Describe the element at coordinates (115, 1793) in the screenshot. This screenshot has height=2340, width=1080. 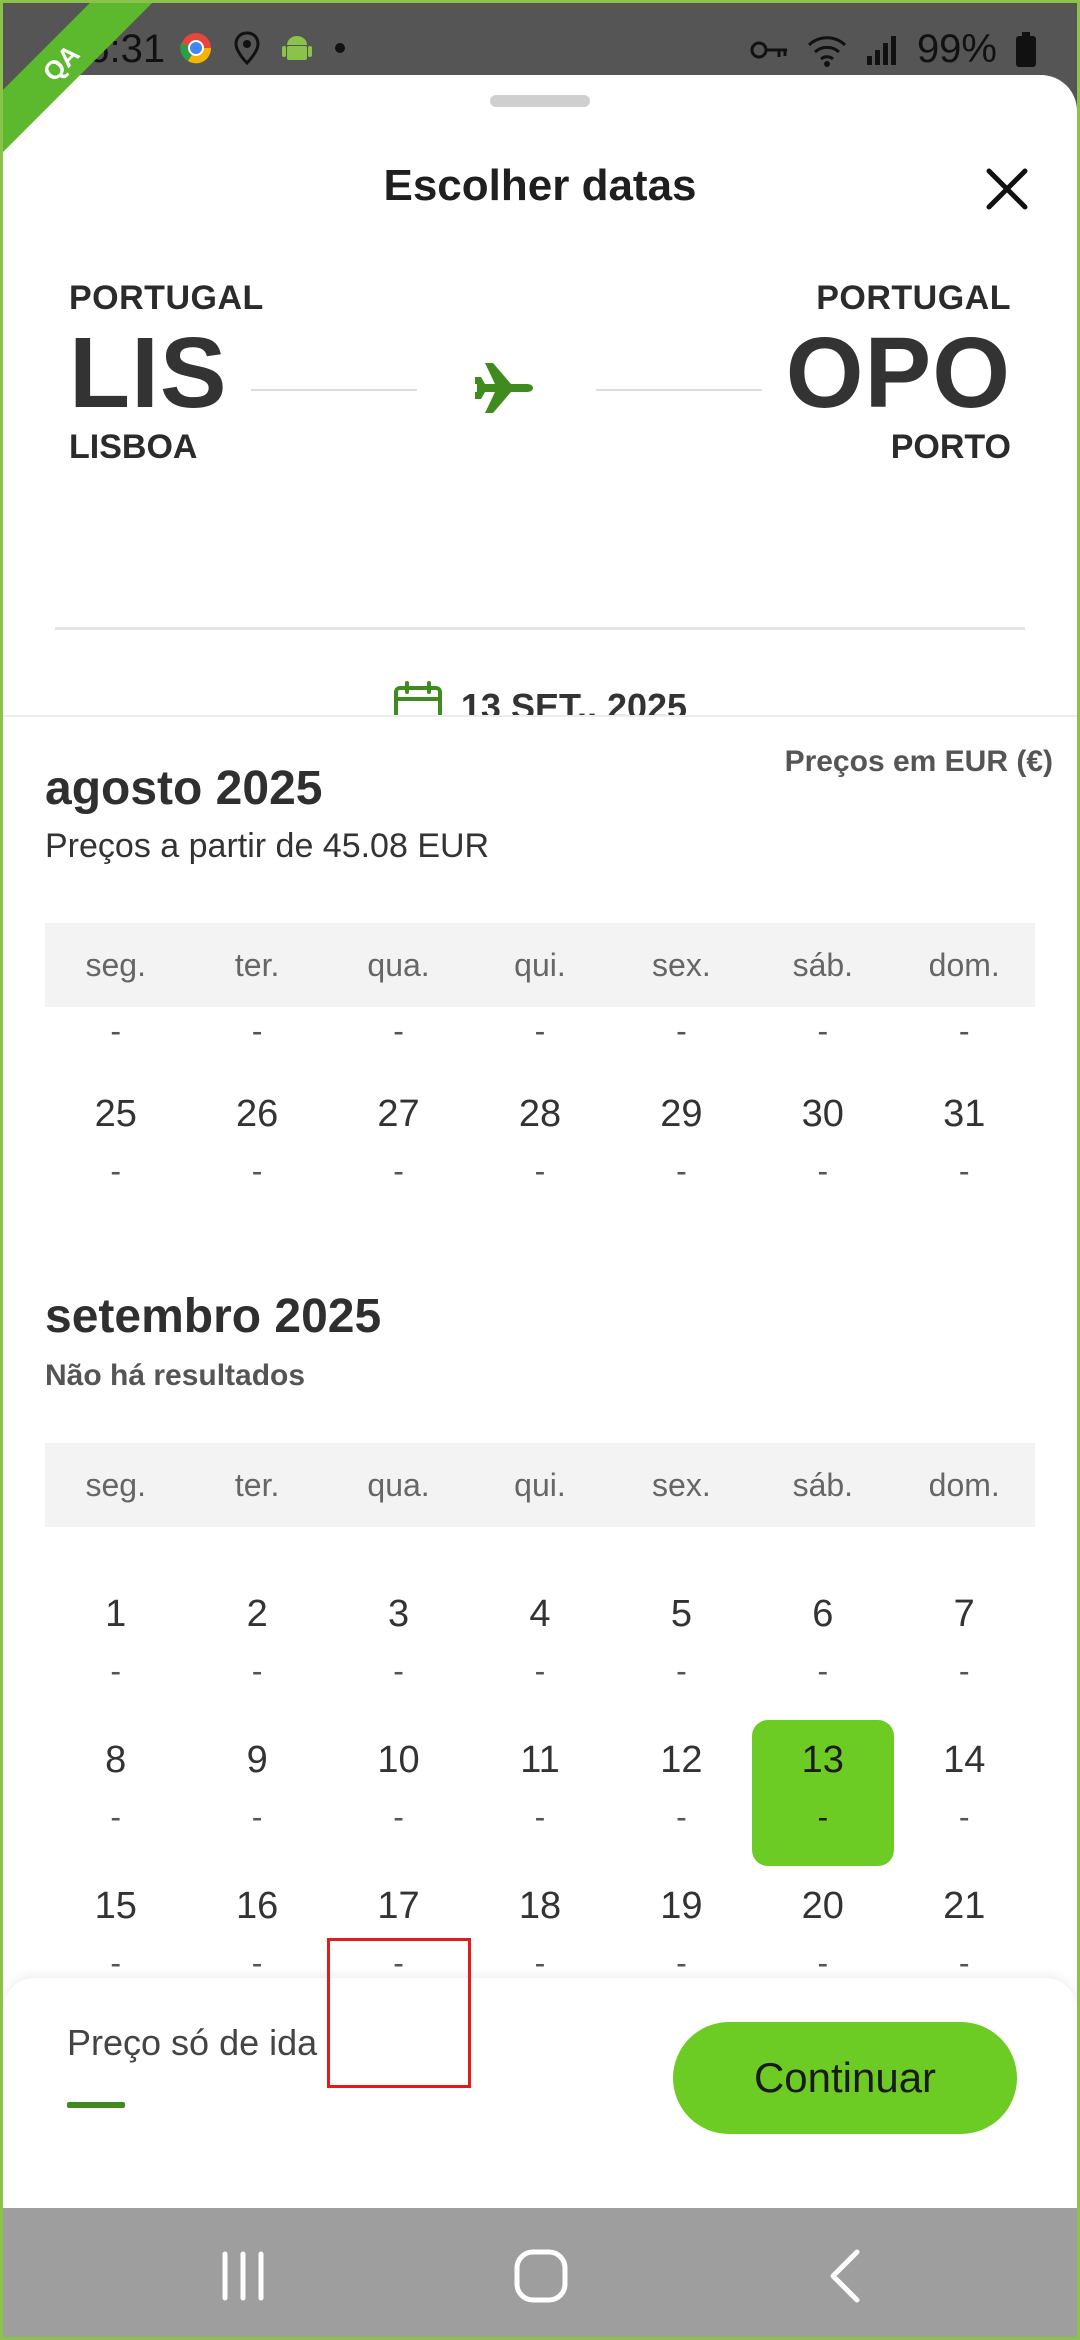
I see `calendar-day: 8-` at that location.